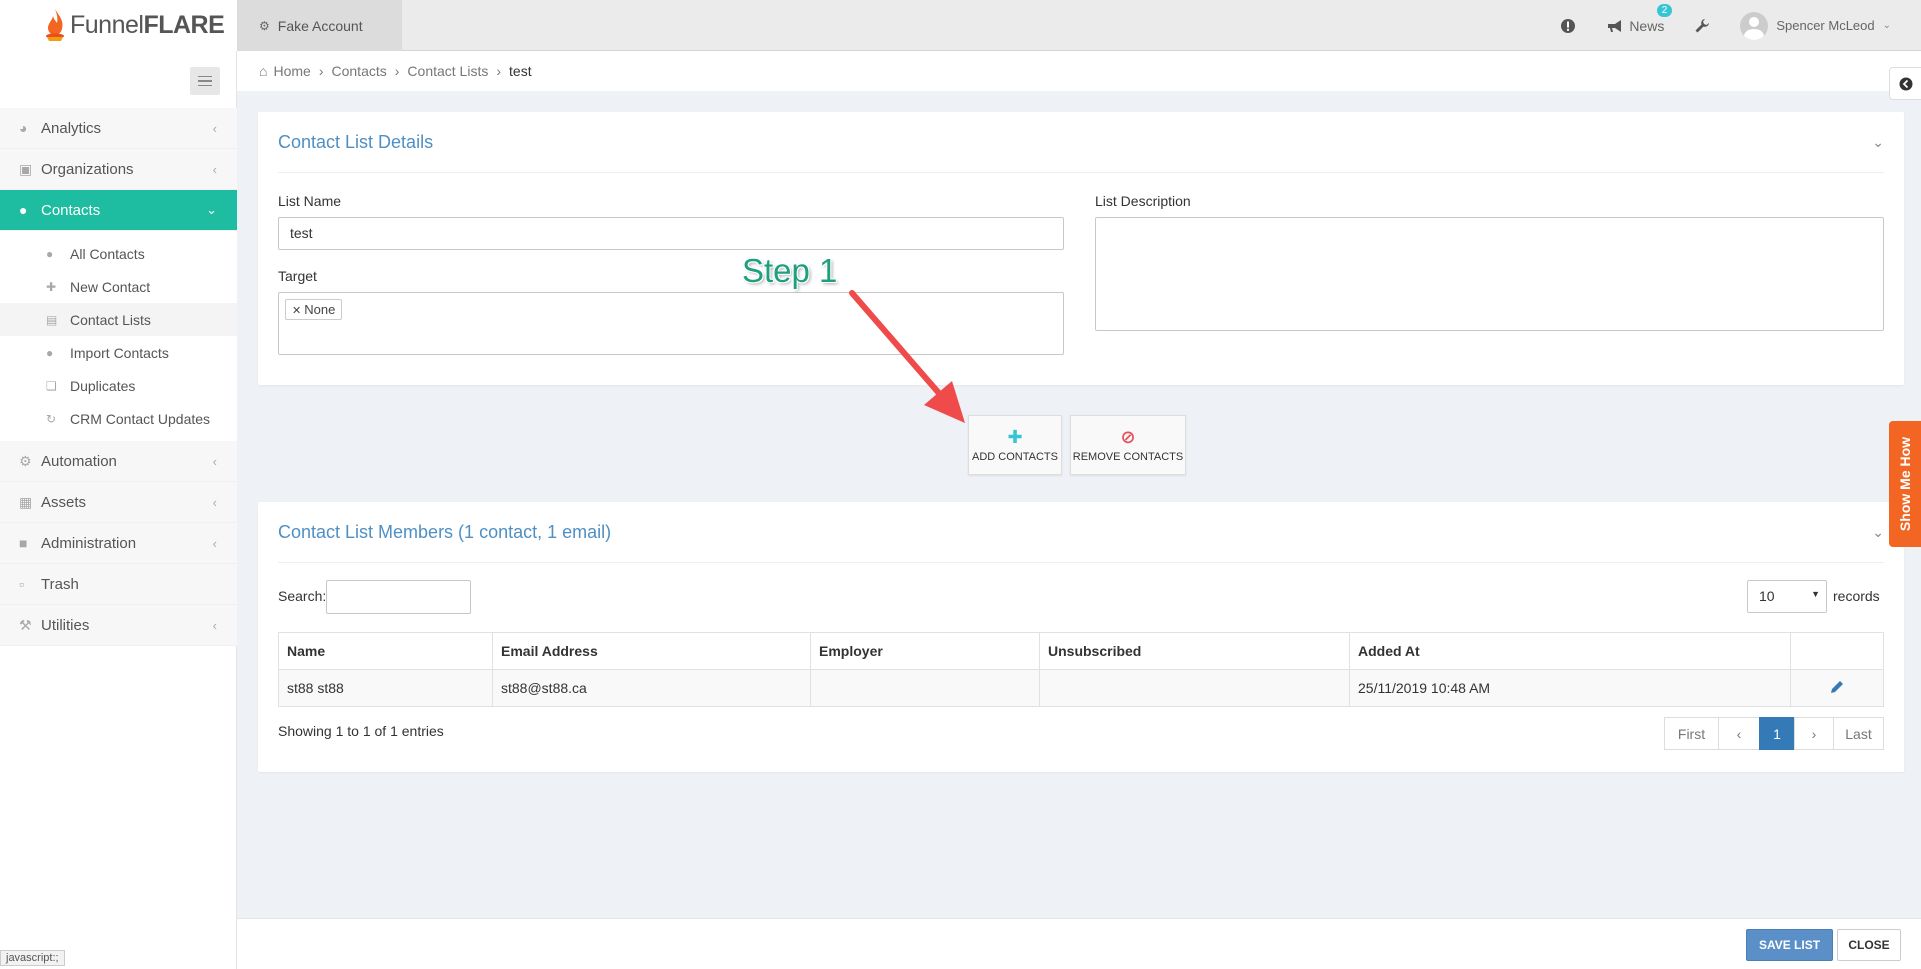  What do you see at coordinates (671, 233) in the screenshot?
I see `list-name-input: test` at bounding box center [671, 233].